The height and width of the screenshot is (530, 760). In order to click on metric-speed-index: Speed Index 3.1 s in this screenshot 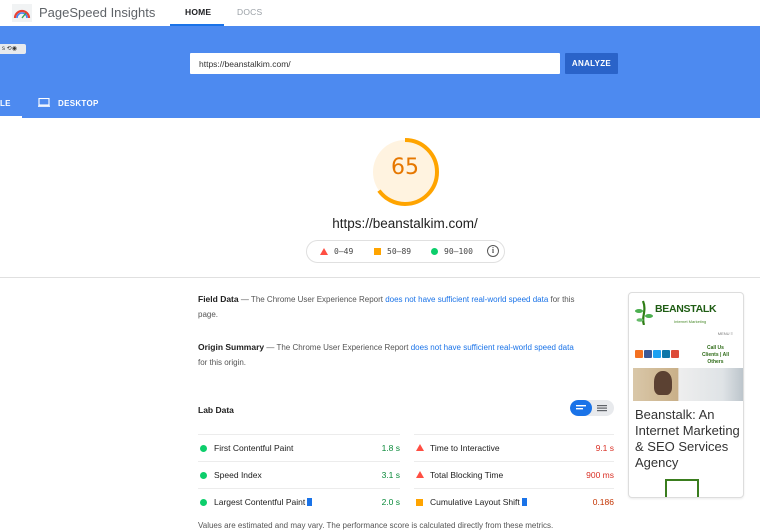, I will do `click(299, 474)`.